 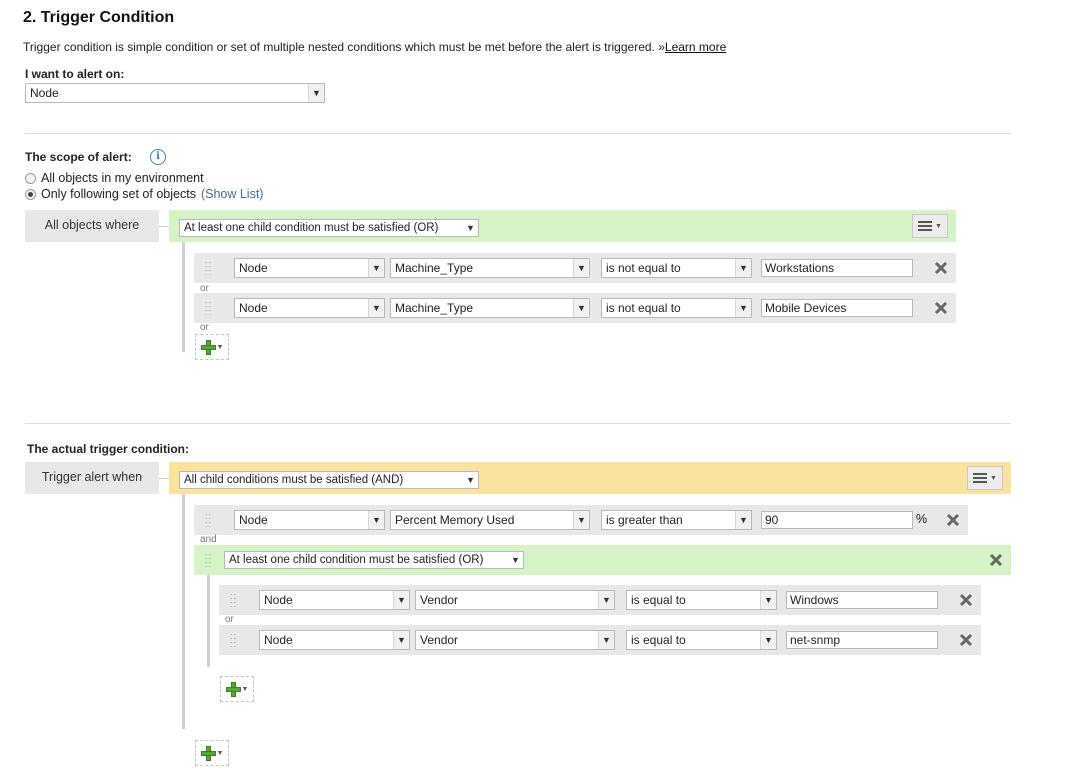 I want to click on connector-line, so click(x=164, y=226).